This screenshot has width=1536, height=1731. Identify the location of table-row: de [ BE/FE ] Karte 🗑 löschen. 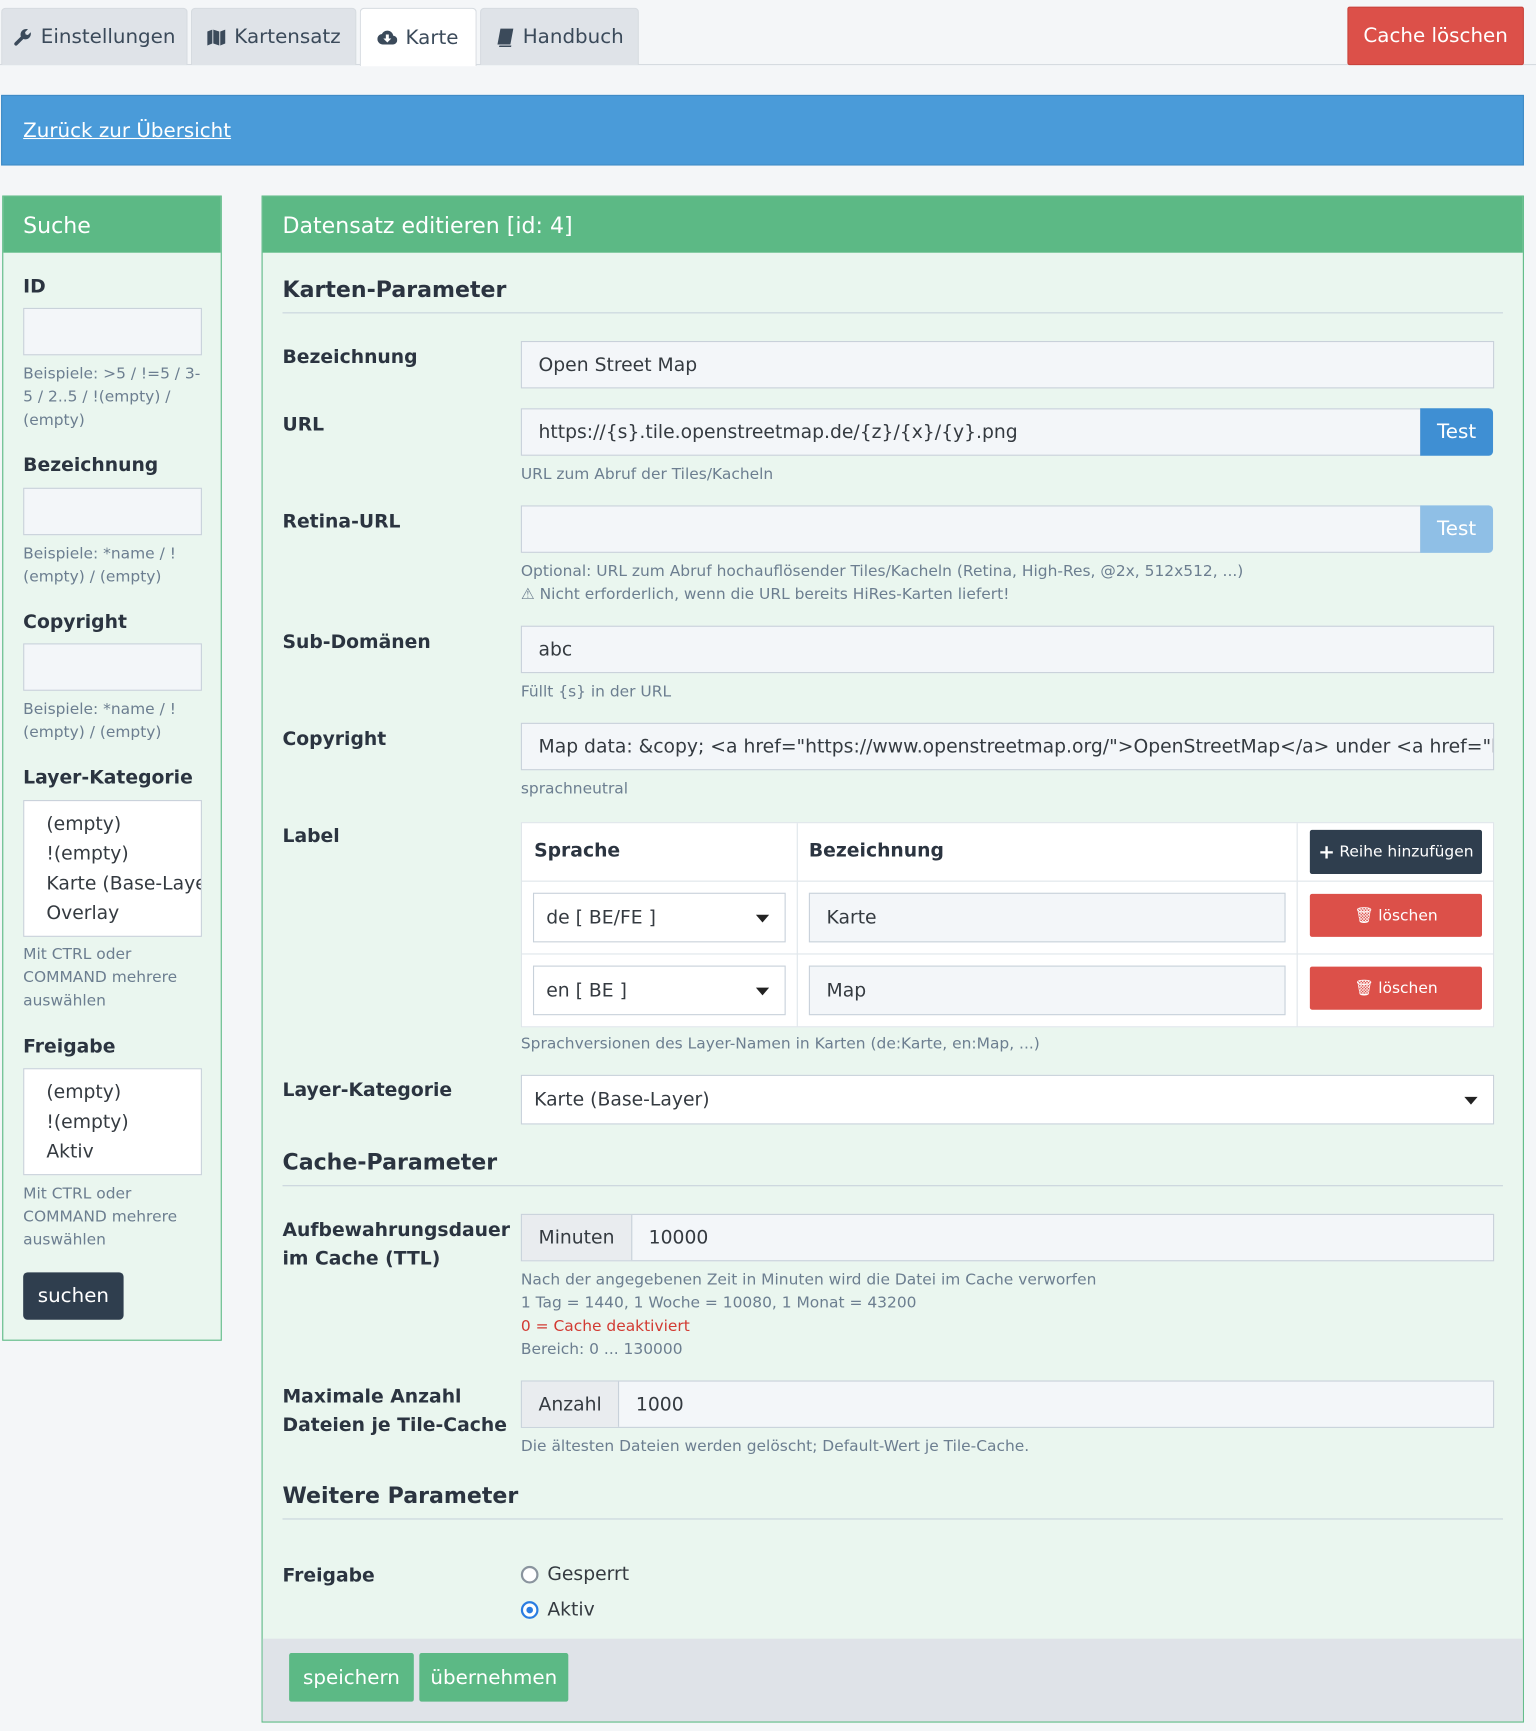
(1007, 917).